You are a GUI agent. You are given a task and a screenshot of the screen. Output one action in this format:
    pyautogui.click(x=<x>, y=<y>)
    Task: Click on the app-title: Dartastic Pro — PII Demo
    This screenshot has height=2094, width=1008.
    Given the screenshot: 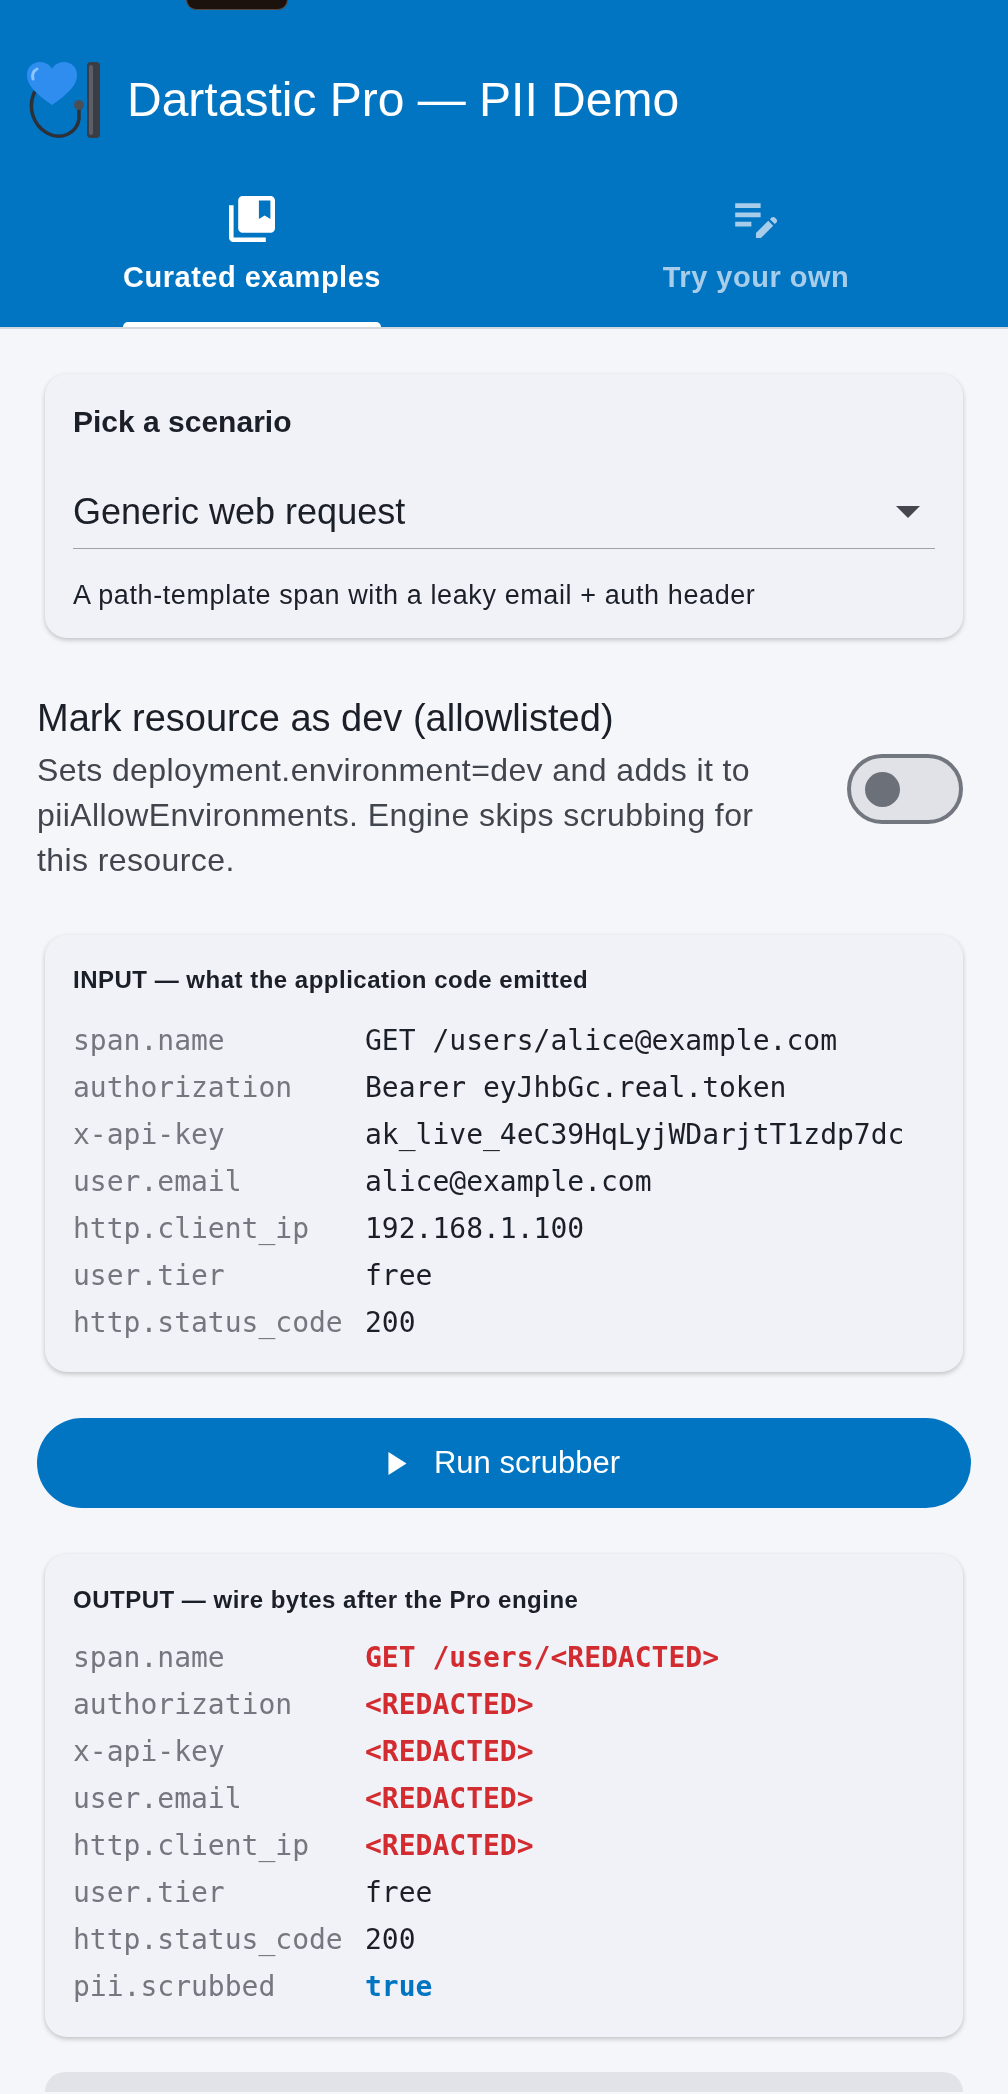 What is the action you would take?
    pyautogui.click(x=403, y=100)
    